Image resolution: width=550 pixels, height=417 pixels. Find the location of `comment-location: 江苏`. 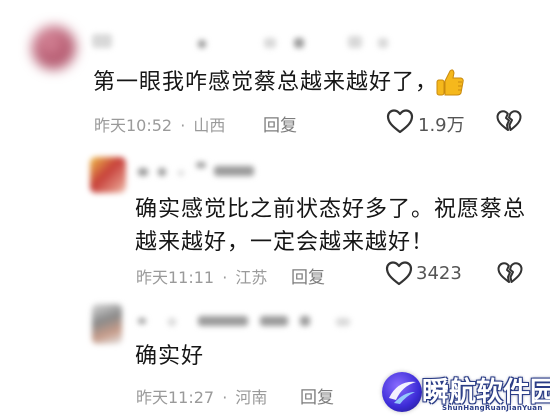

comment-location: 江苏 is located at coordinates (251, 277).